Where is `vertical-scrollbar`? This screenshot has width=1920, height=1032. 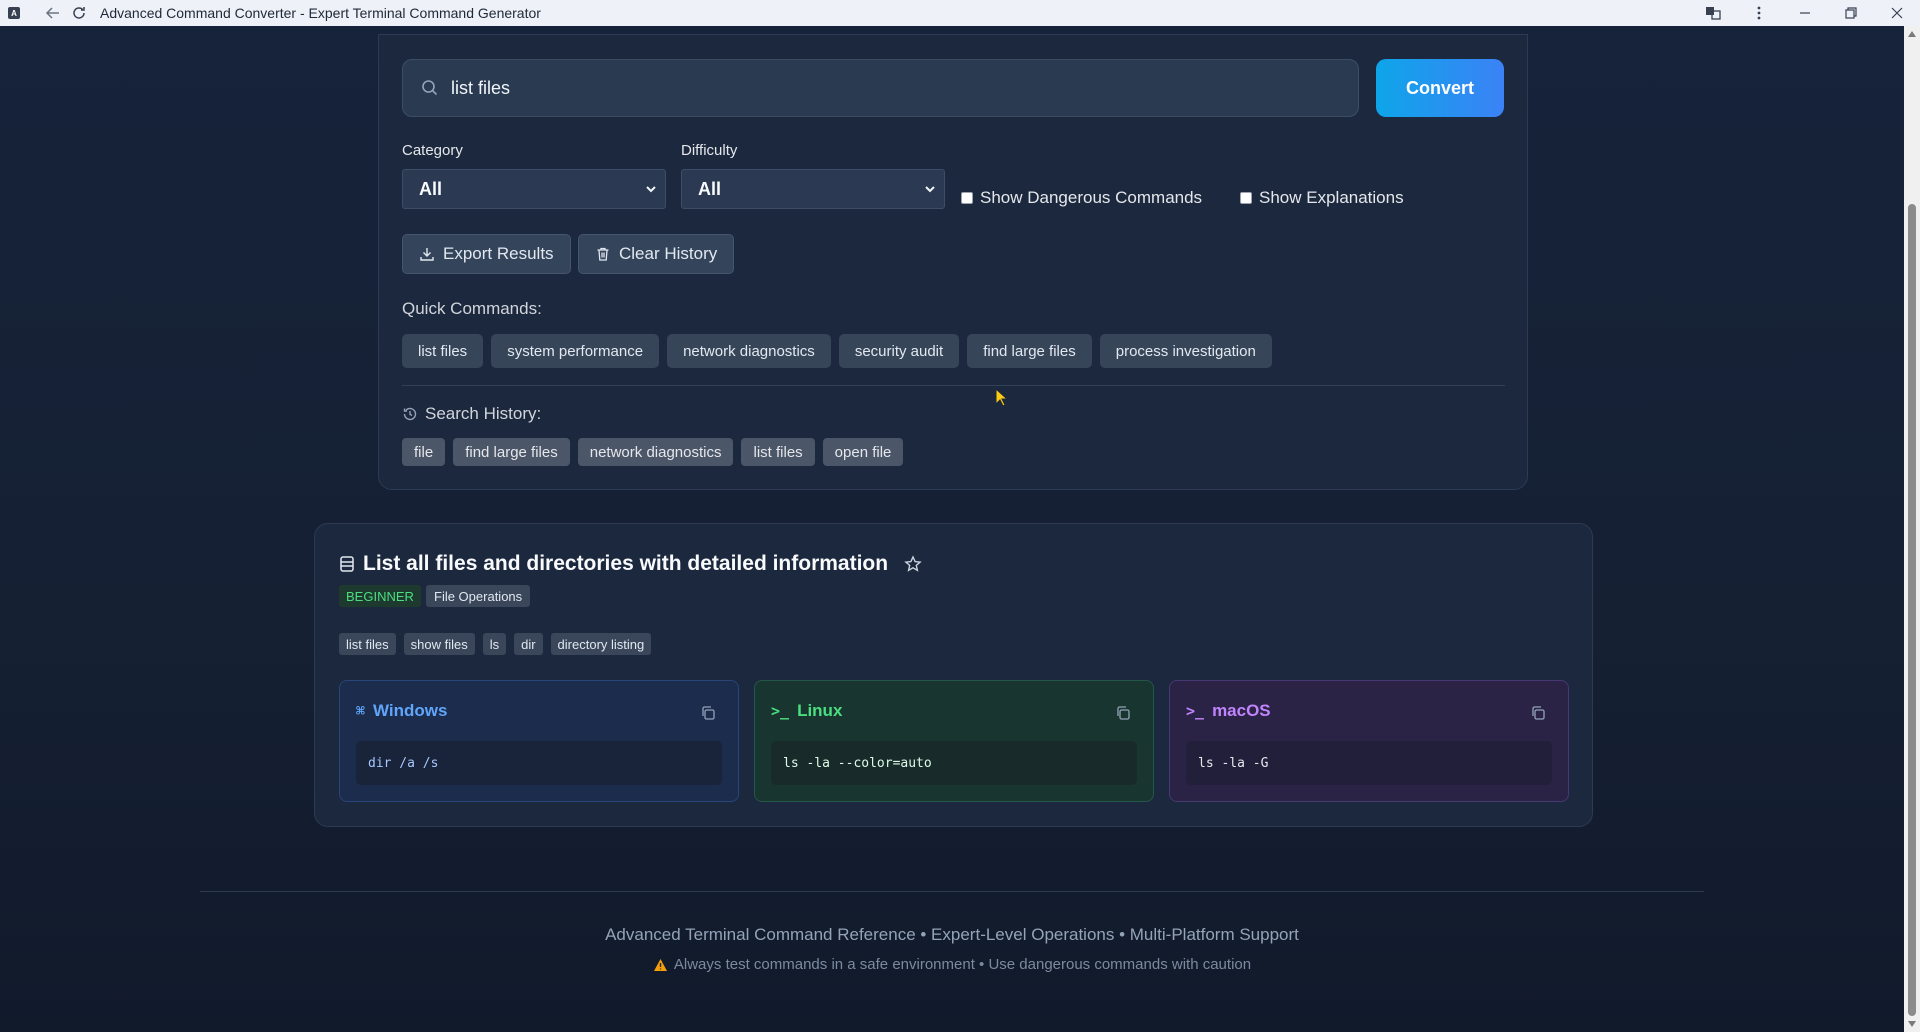
vertical-scrollbar is located at coordinates (1912, 529).